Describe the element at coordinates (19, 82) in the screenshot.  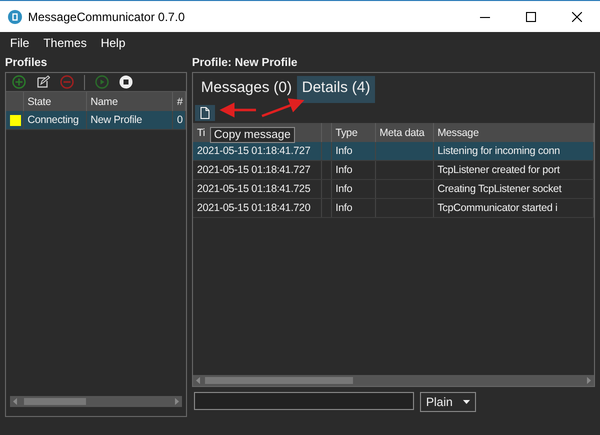
I see `add-icon` at that location.